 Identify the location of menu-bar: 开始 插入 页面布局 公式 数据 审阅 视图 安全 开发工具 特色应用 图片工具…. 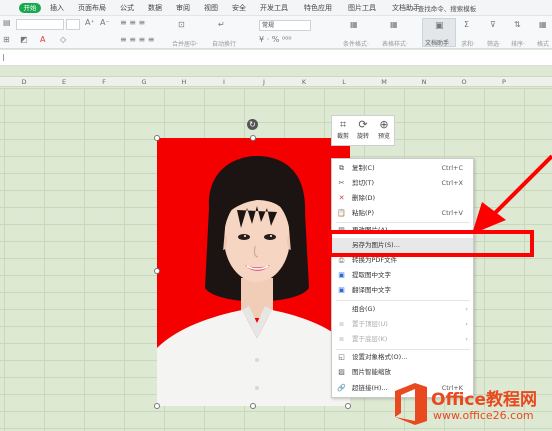
(276, 8).